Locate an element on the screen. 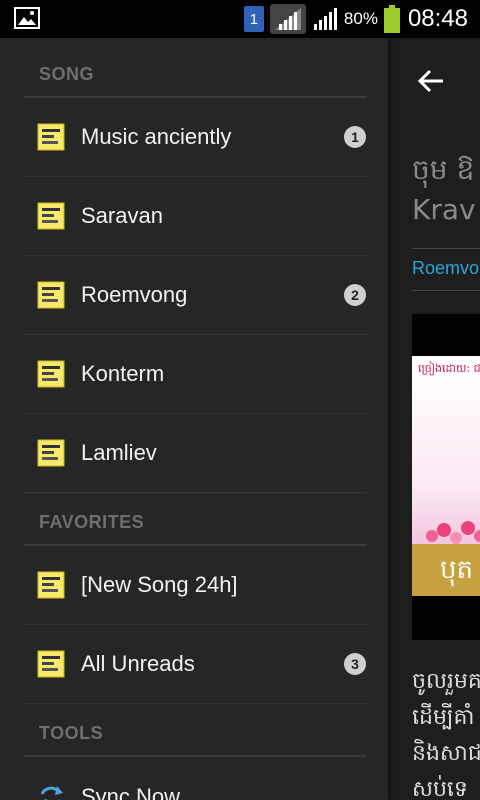  drawer-item-label: Saravan is located at coordinates (122, 215).